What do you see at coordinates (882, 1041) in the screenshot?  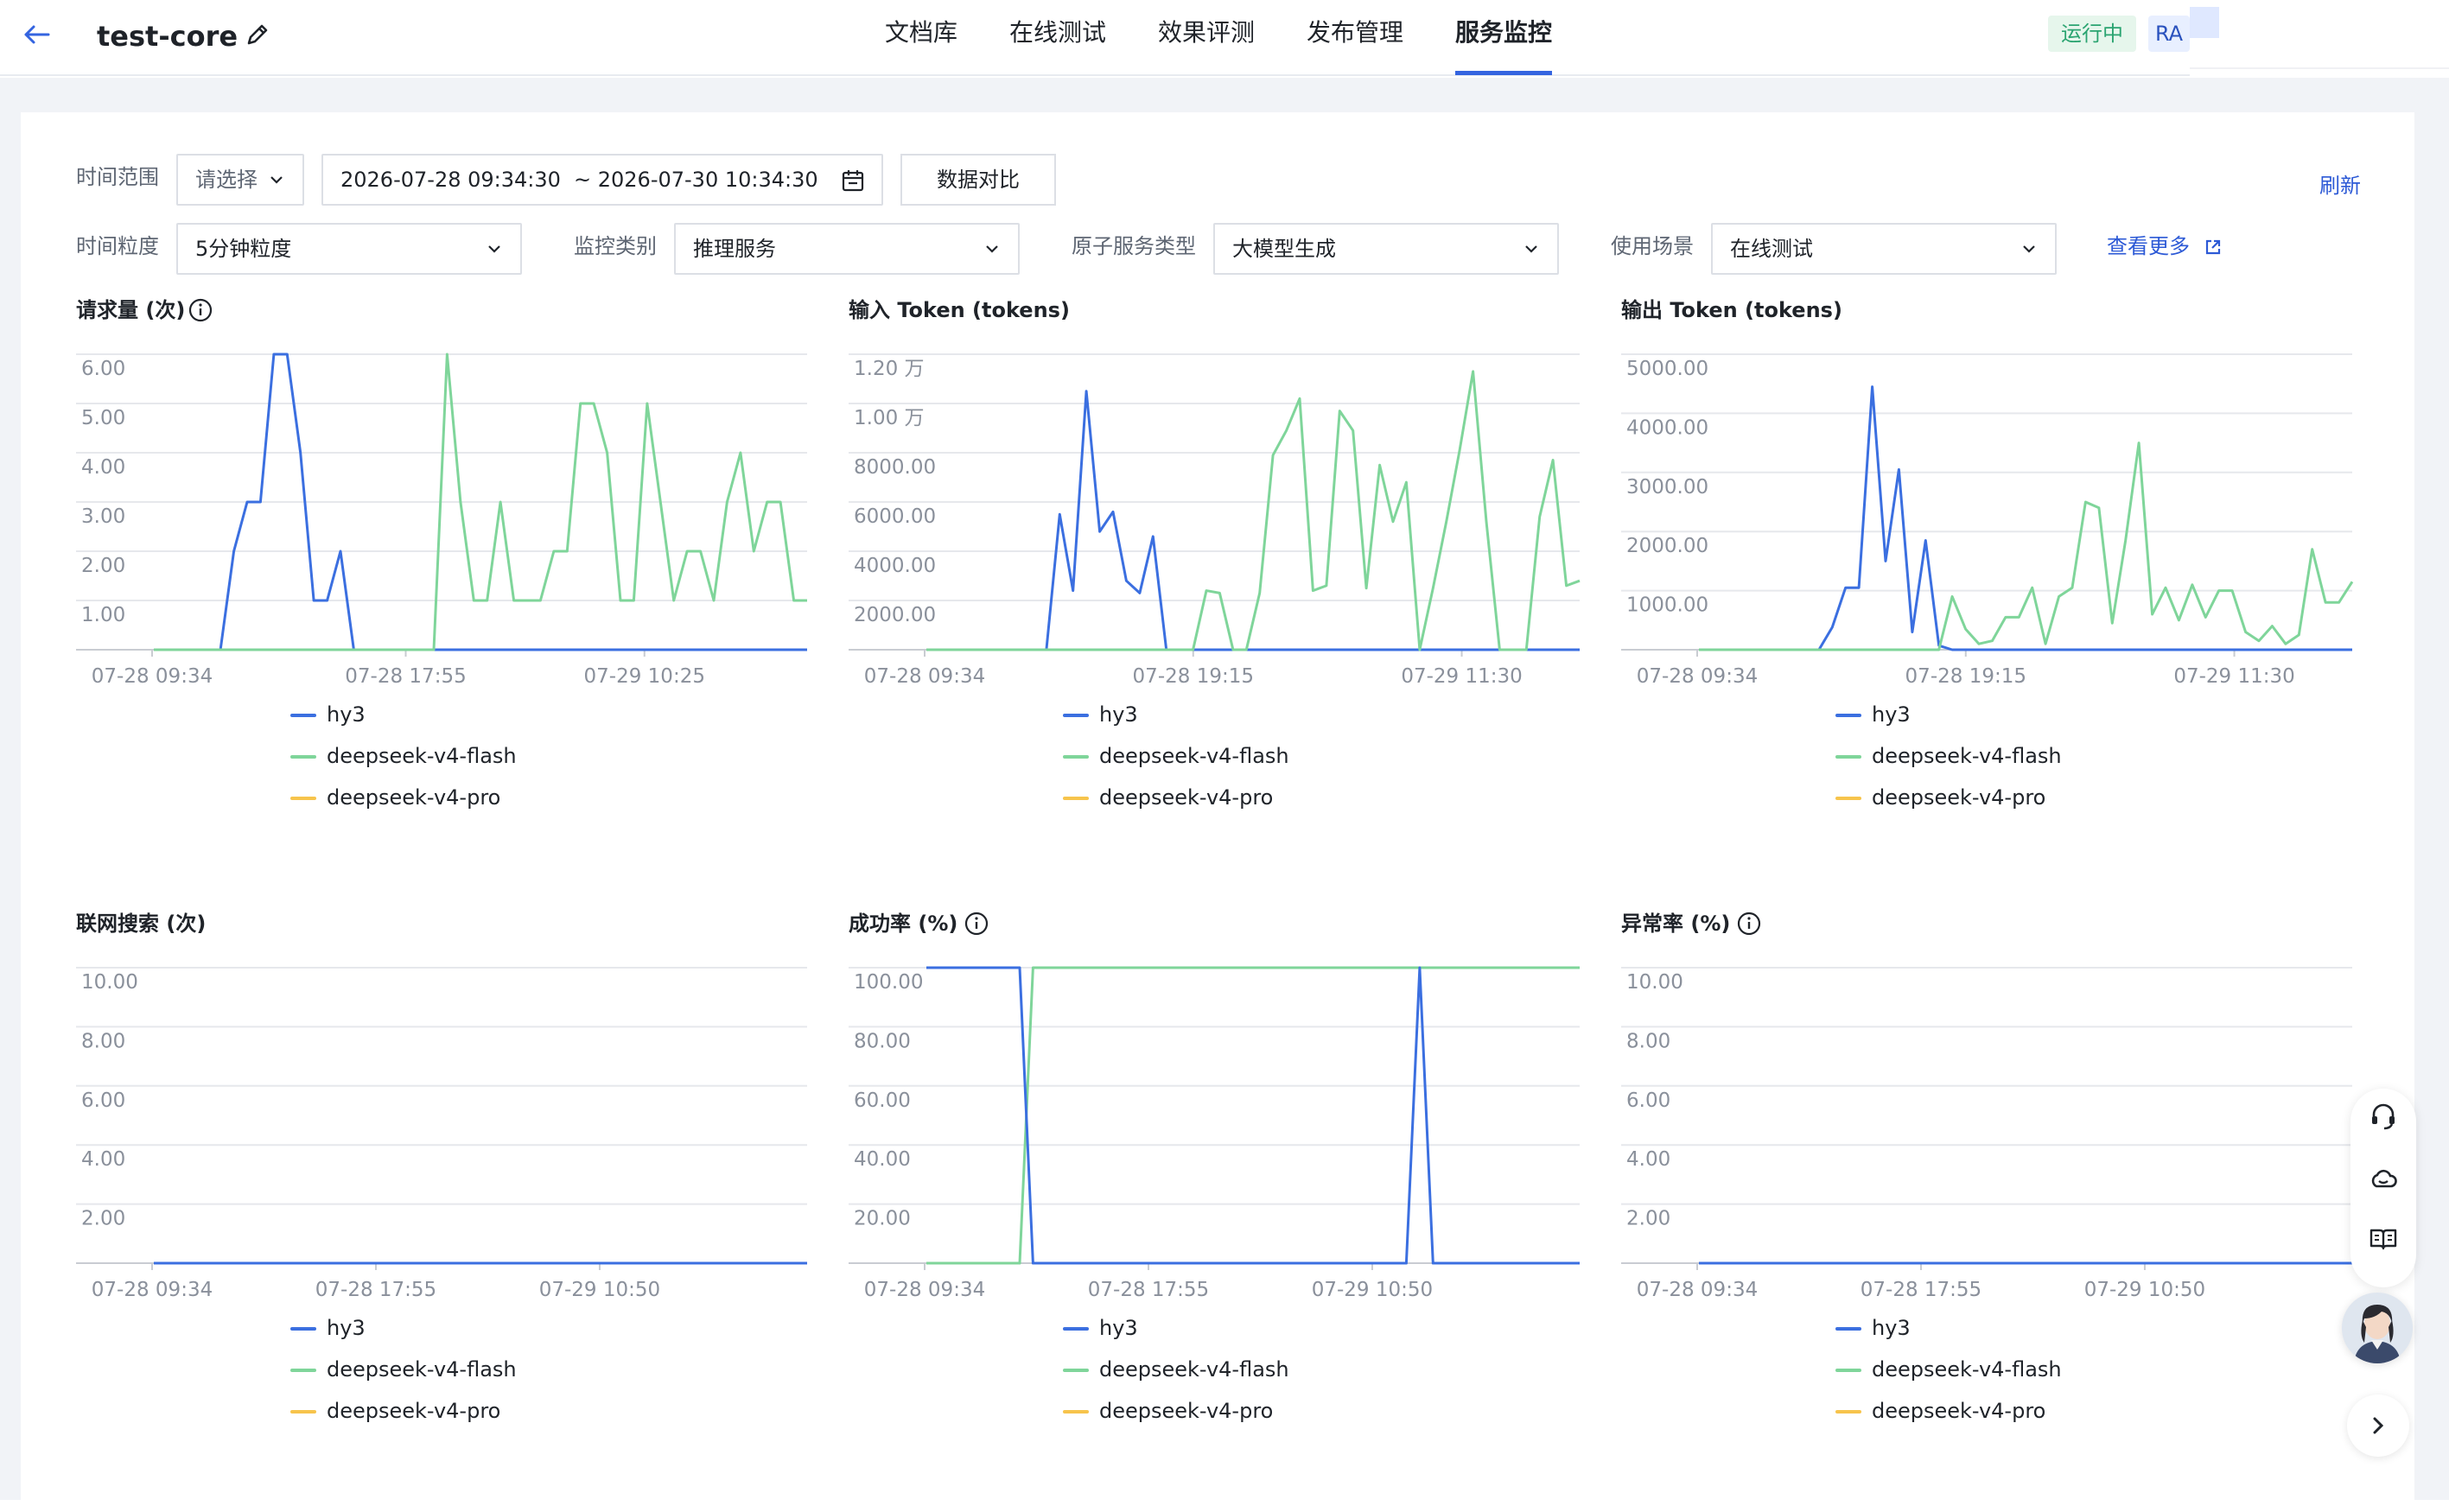 I see `y-tick-label: 80.00` at bounding box center [882, 1041].